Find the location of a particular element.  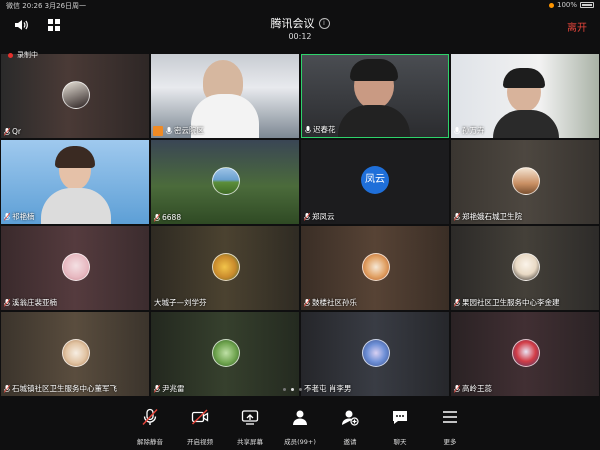

unmute-label: 解除静音 is located at coordinates (150, 442).